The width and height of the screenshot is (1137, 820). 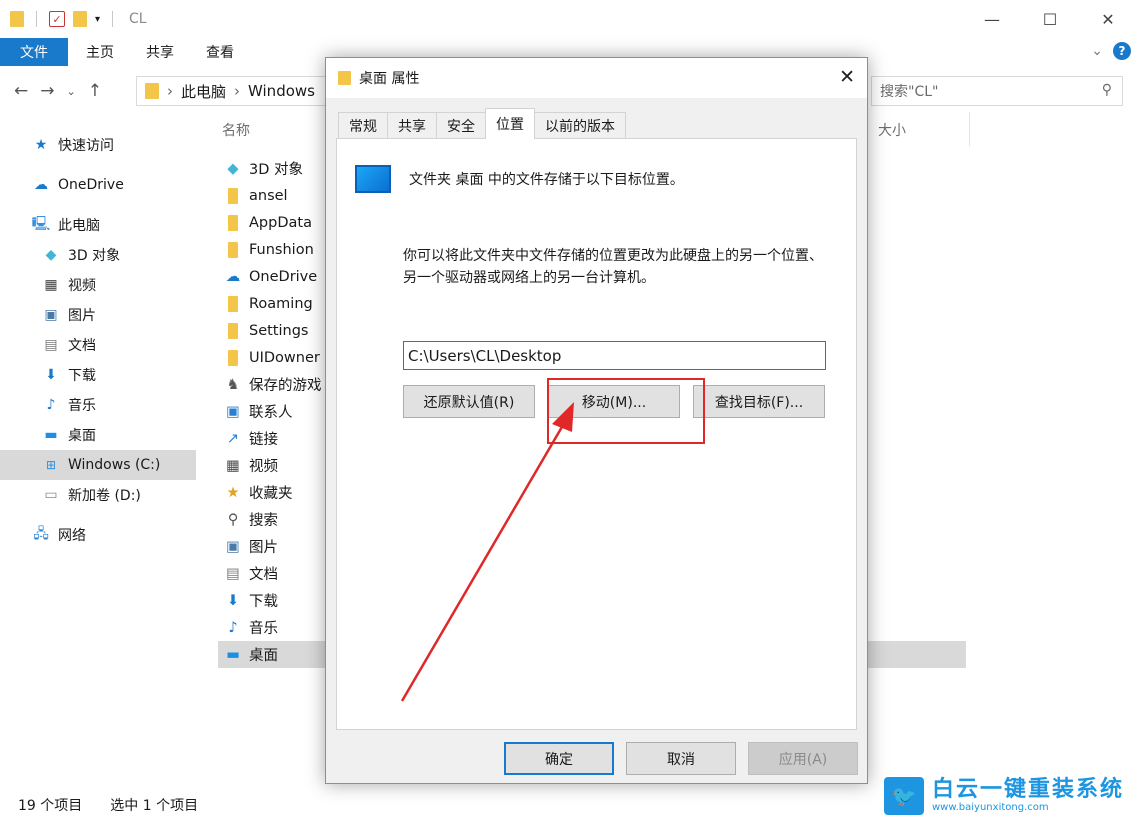 I want to click on cancel-button: 取消, so click(x=681, y=758).